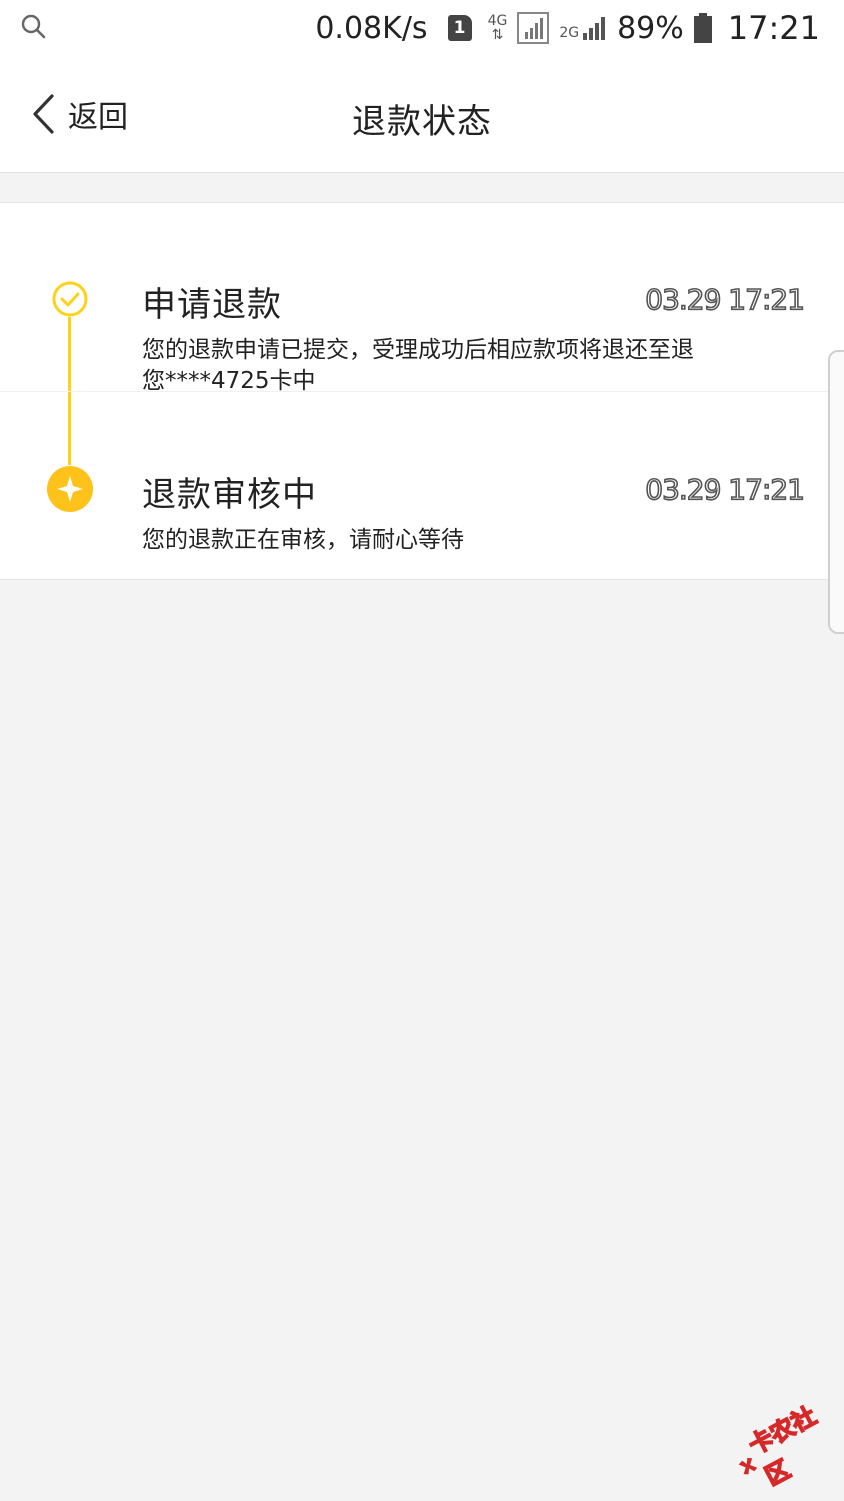  I want to click on header: 返回 退款状态, so click(422, 114).